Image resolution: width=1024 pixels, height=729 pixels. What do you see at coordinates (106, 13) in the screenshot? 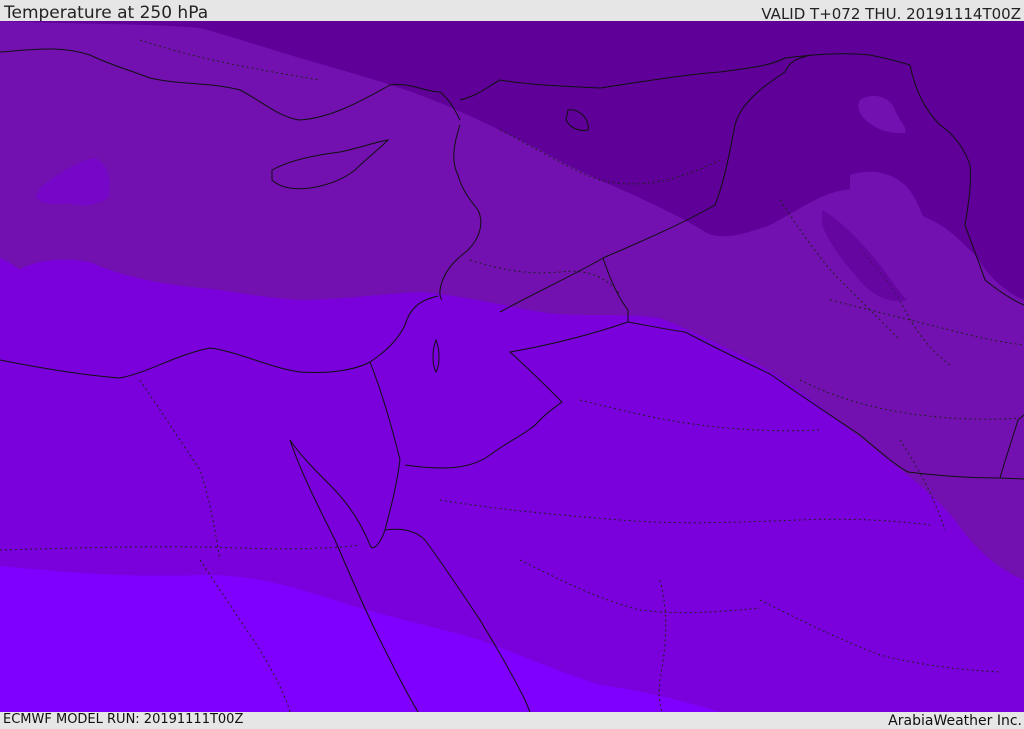
I see `map-title: Temperature at 250 hPa` at bounding box center [106, 13].